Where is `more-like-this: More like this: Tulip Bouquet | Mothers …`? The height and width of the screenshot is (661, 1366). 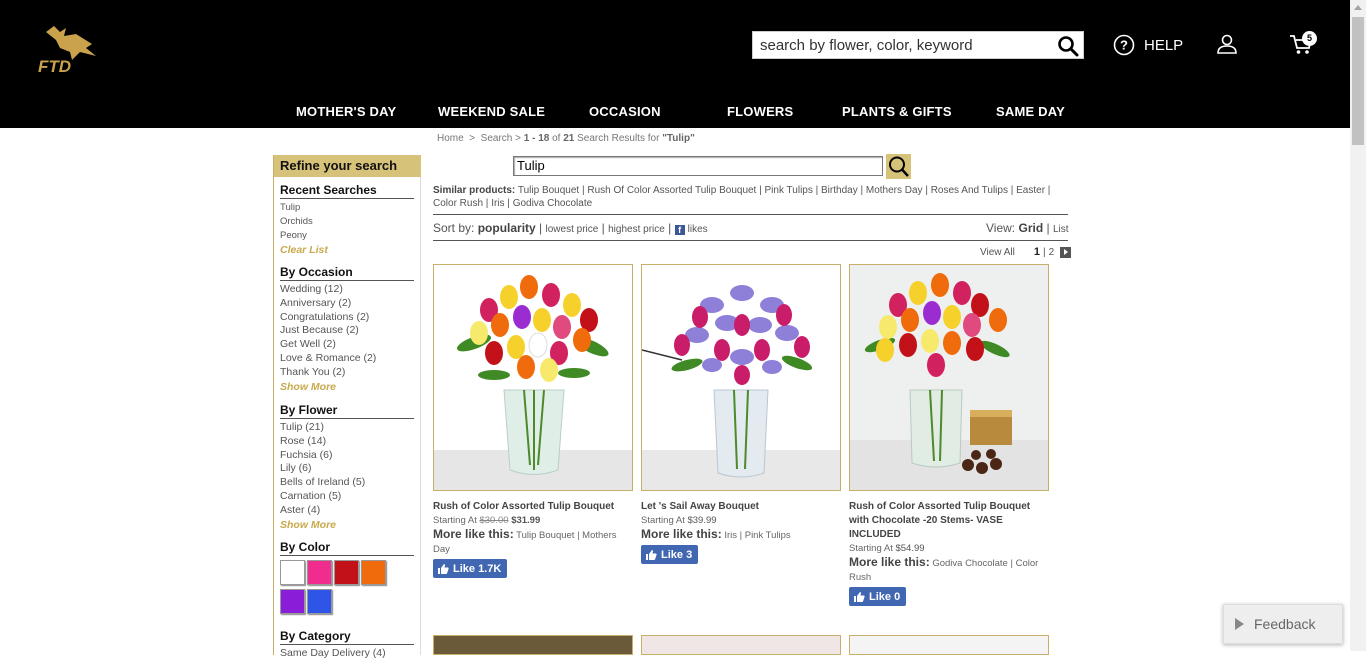
more-like-this: More like this: Tulip Bouquet | Mothers … is located at coordinates (533, 542).